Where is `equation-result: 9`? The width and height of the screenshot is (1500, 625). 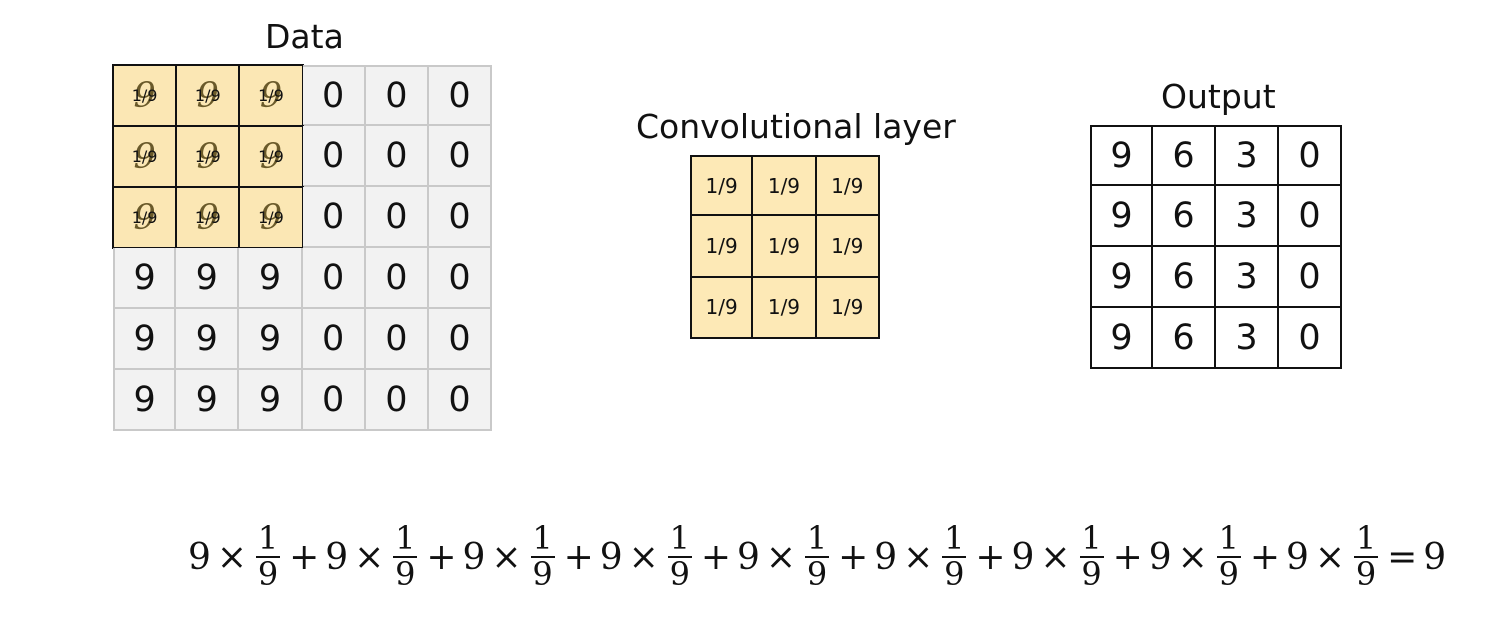 equation-result: 9 is located at coordinates (1435, 557).